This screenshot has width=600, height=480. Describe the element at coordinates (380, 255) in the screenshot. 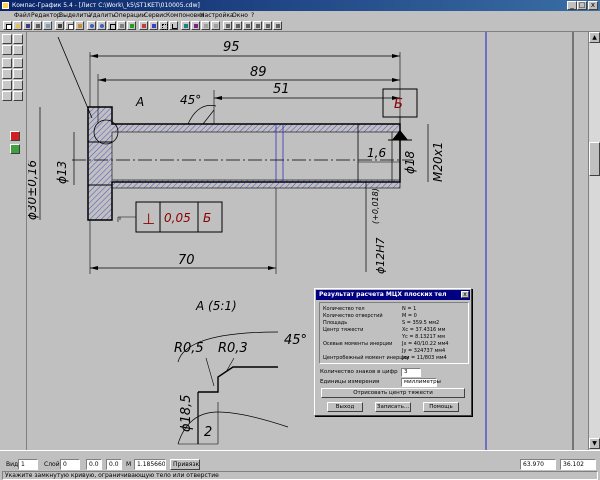

I see `dim-phi12h7: ϕ12H7` at that location.